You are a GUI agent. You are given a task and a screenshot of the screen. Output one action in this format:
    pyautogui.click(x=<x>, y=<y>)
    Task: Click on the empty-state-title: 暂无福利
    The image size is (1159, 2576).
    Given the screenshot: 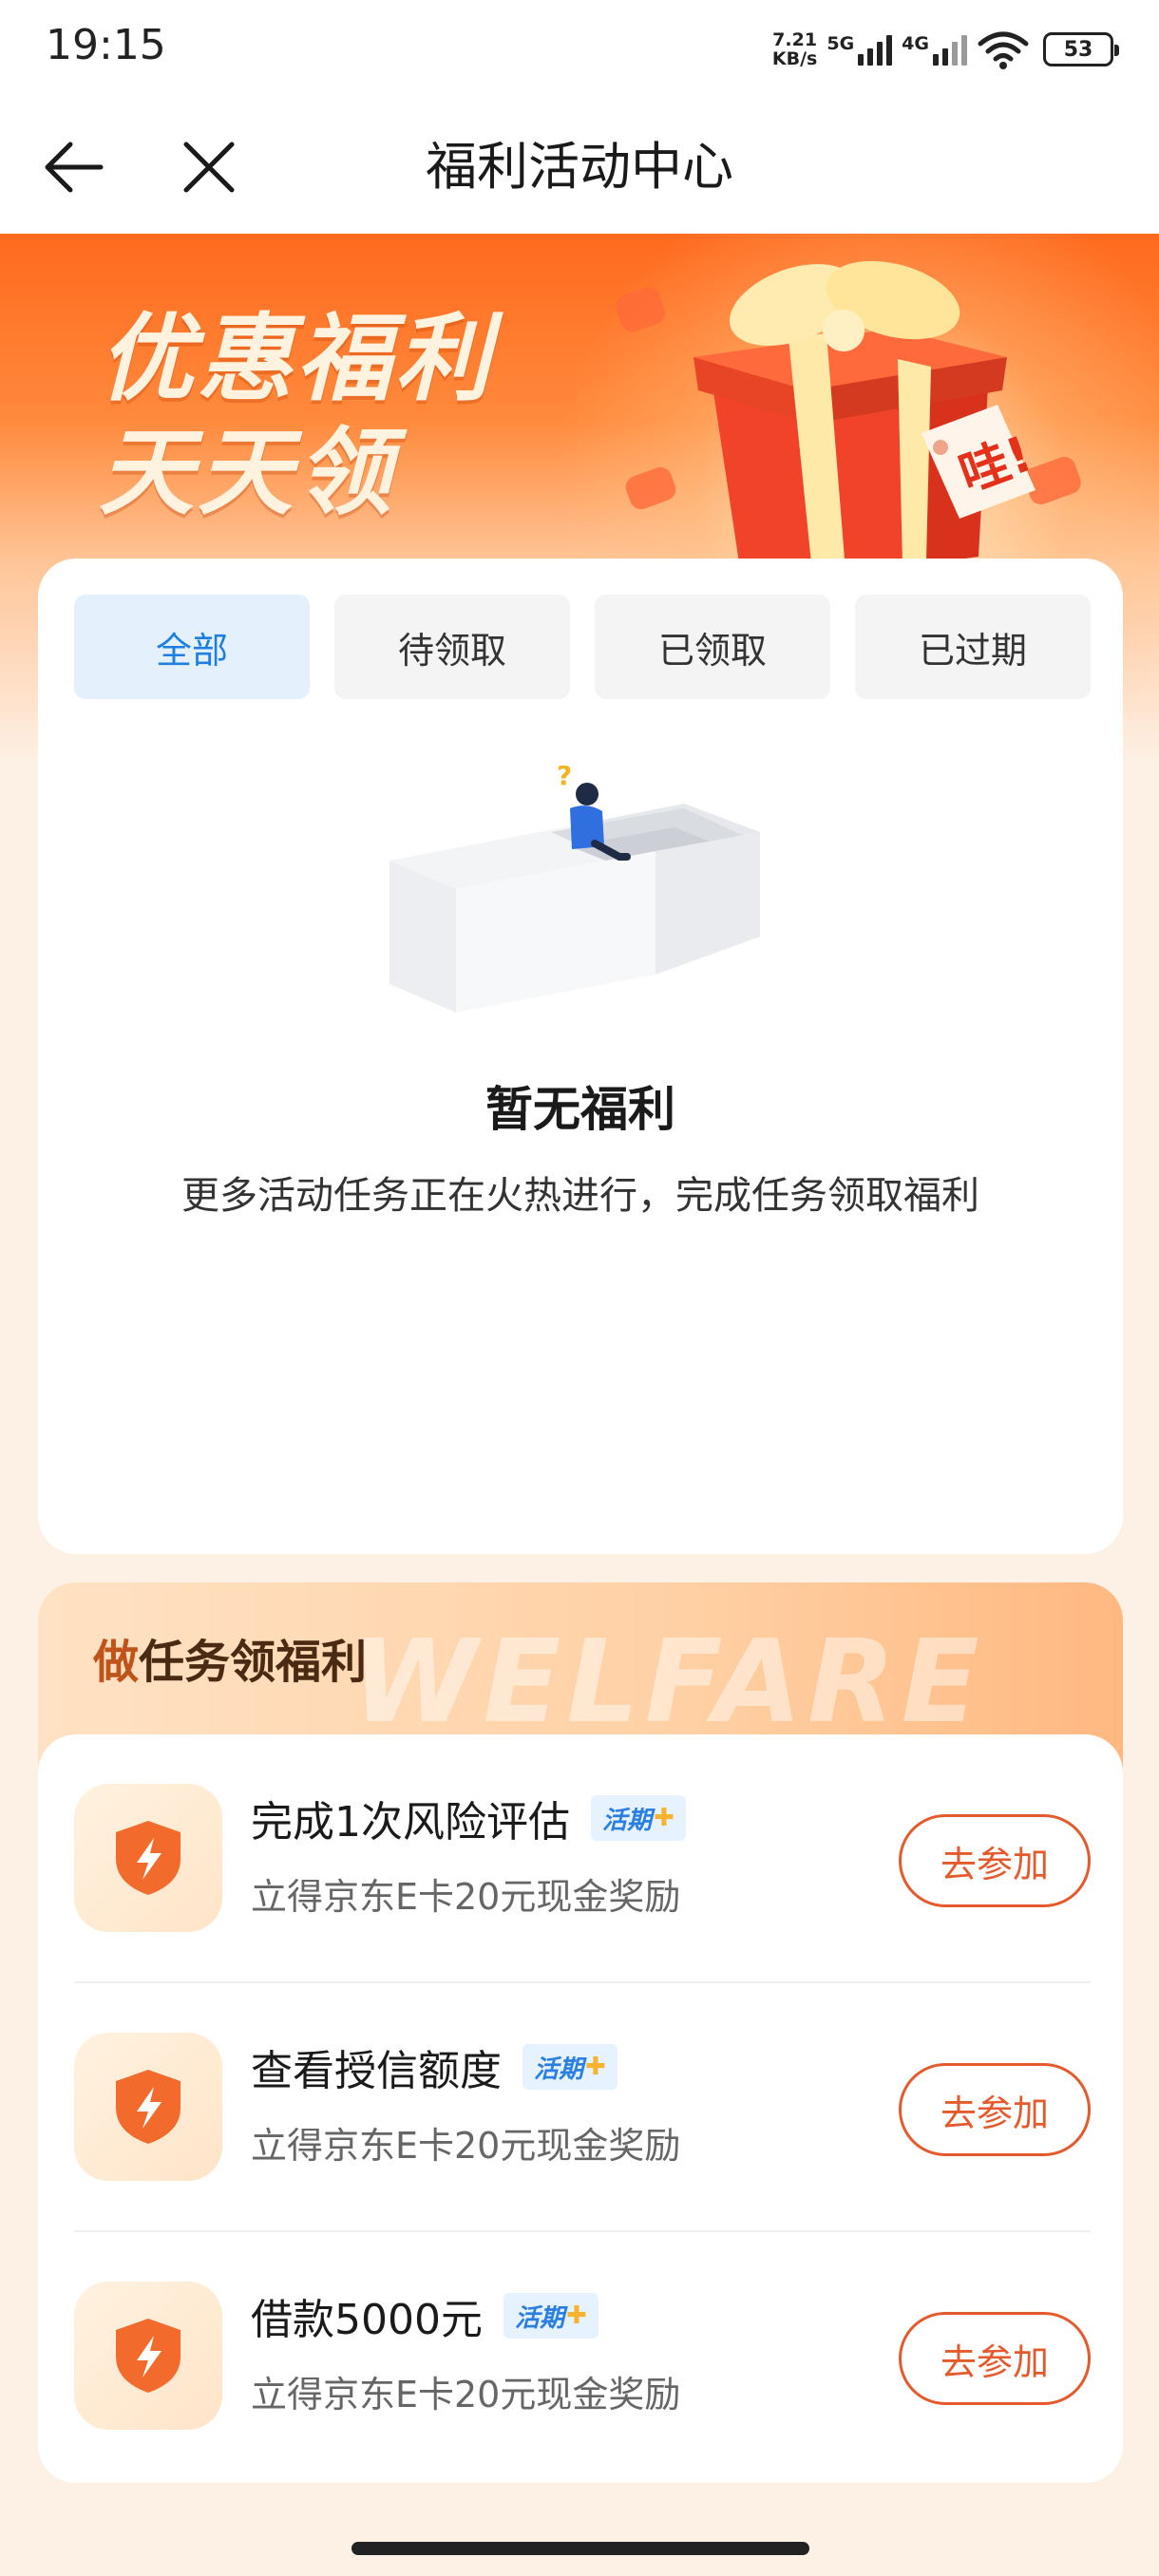 What is the action you would take?
    pyautogui.click(x=580, y=1109)
    